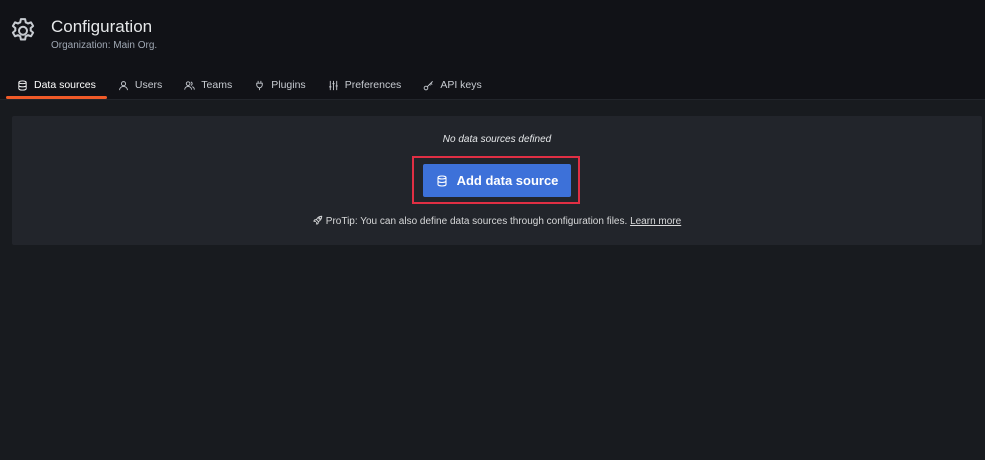 Image resolution: width=985 pixels, height=460 pixels. I want to click on user-icon, so click(123, 85).